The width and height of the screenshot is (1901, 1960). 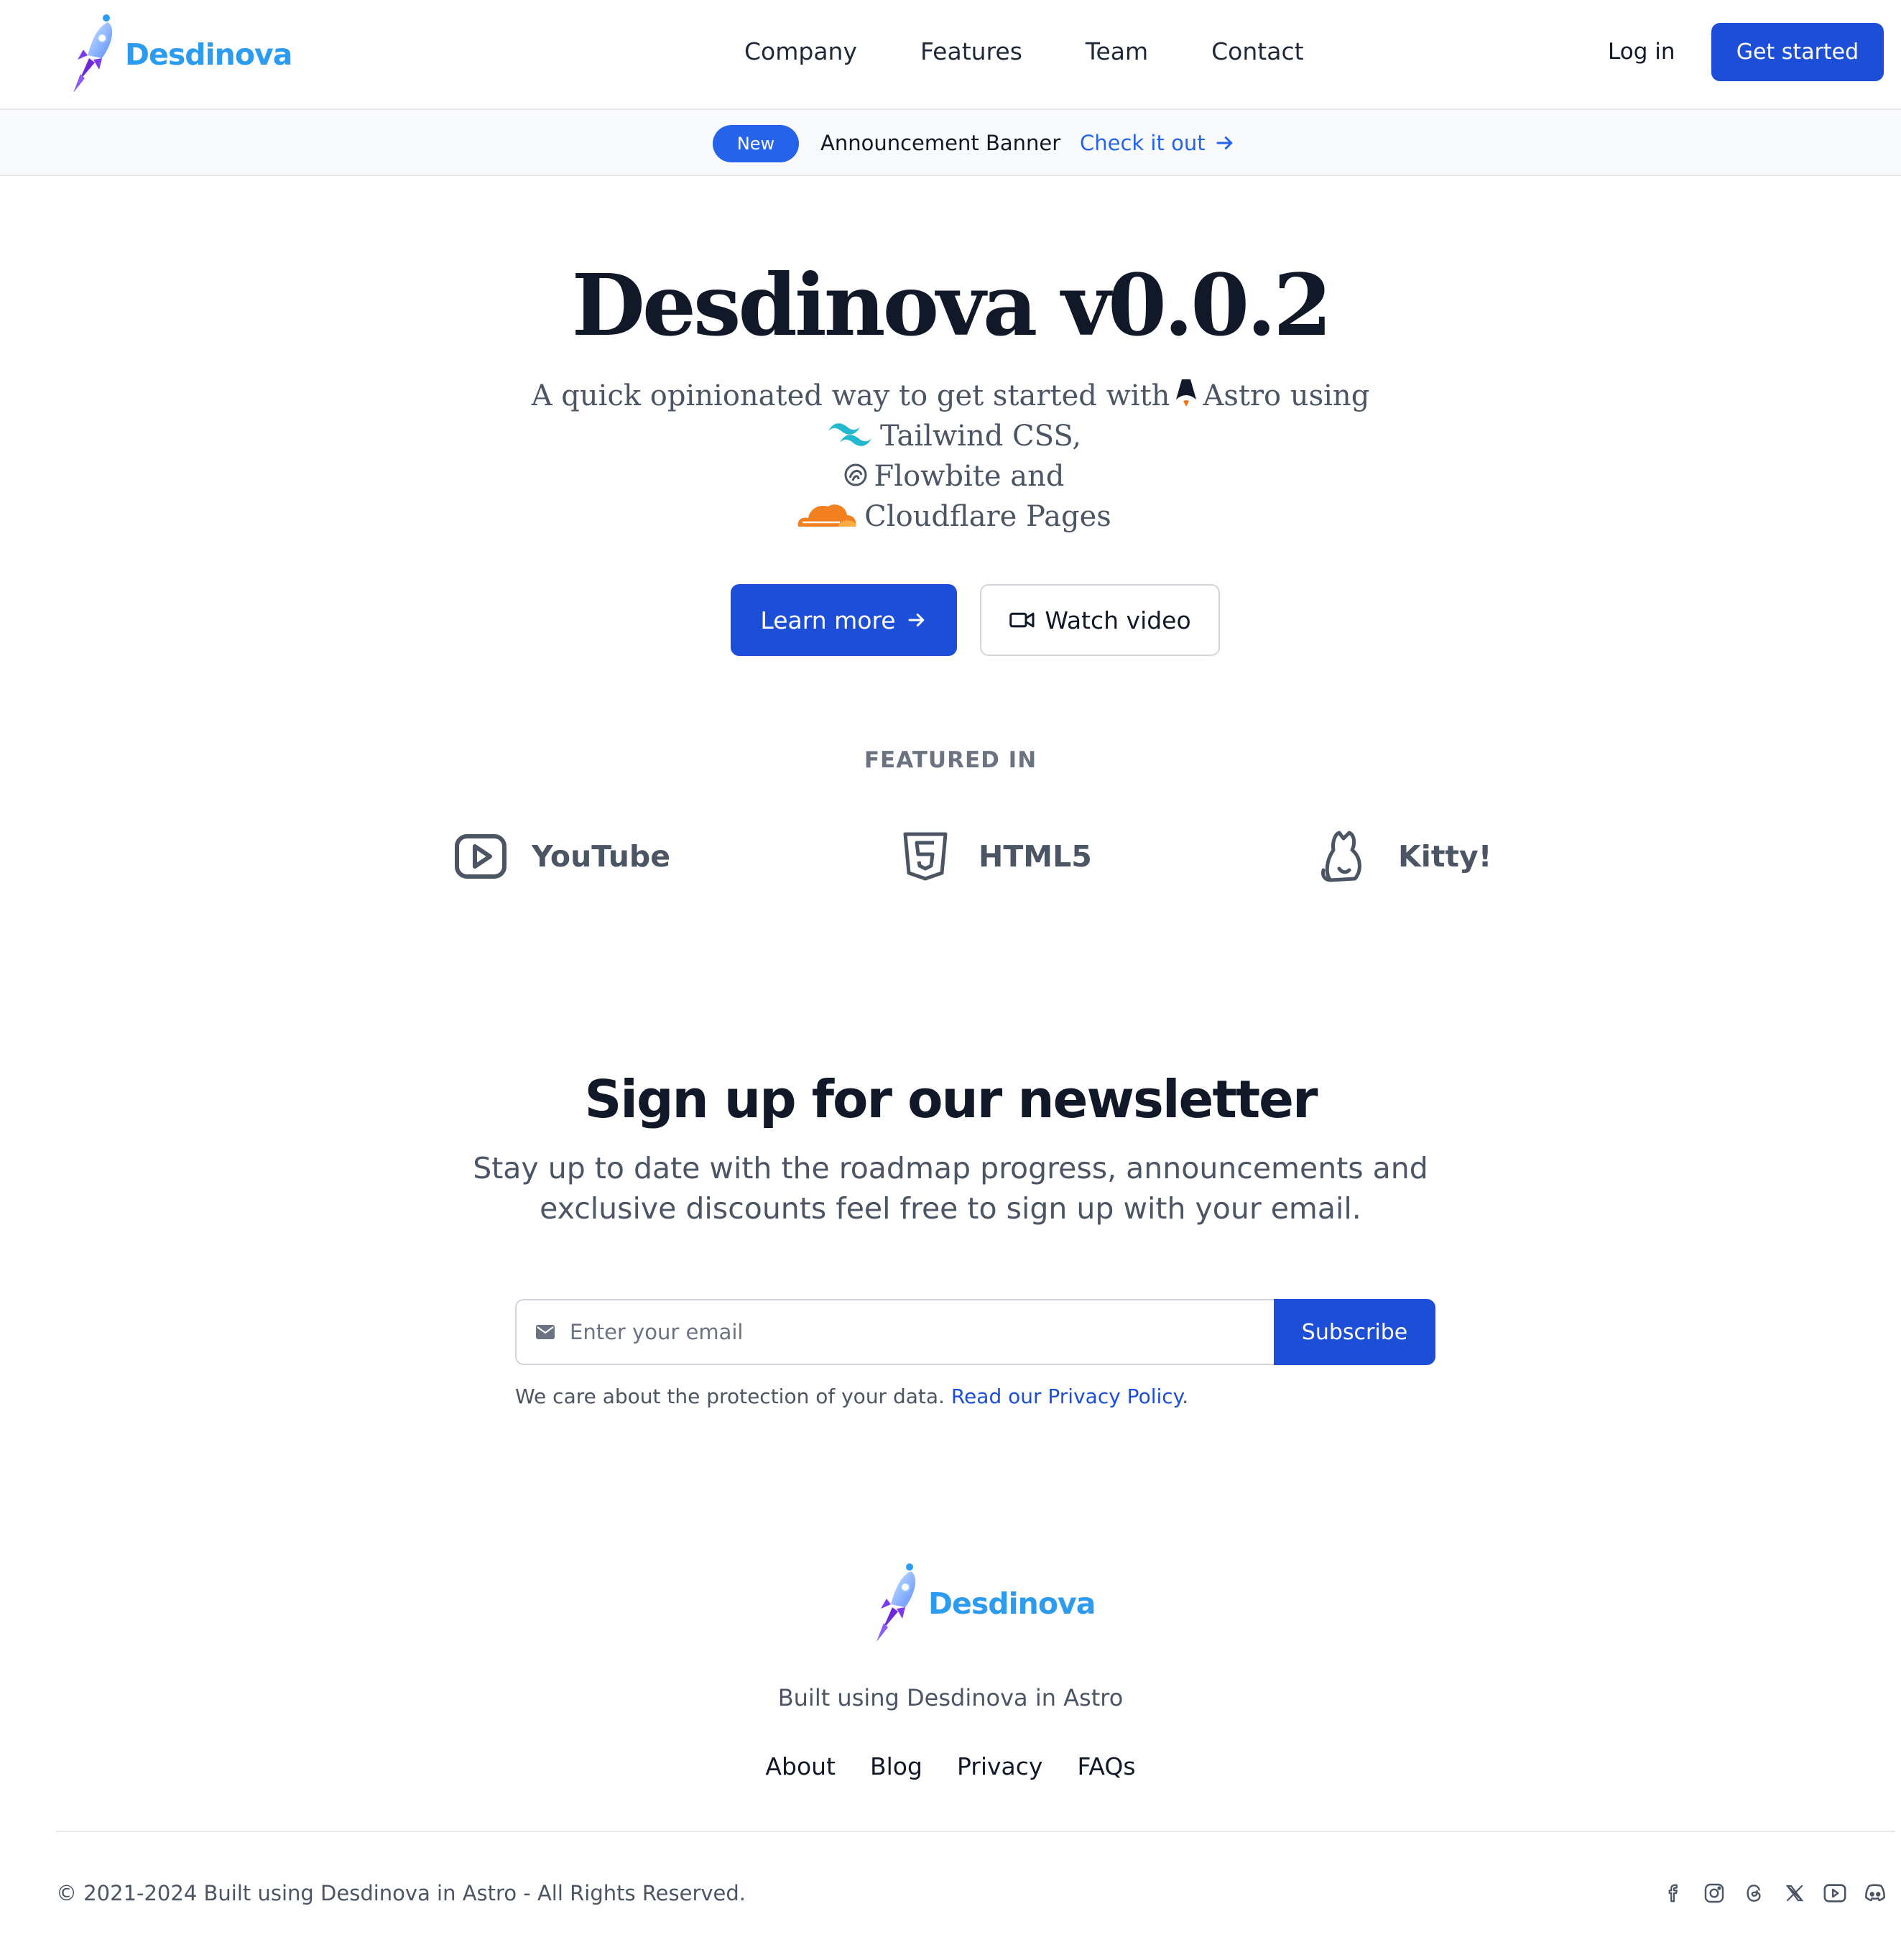 I want to click on watch-video-label: Watch video, so click(x=1118, y=620).